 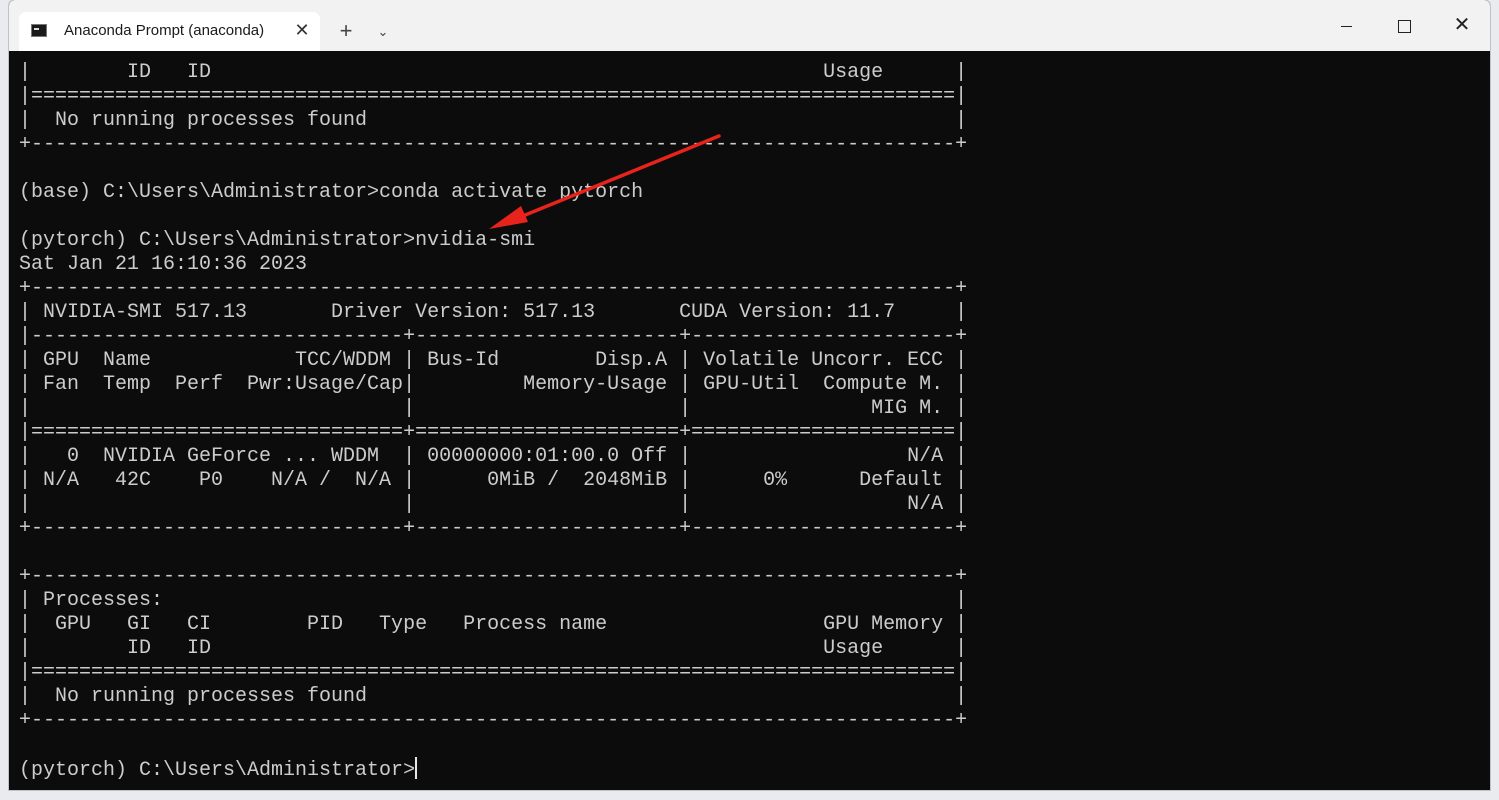 I want to click on minimize-button, so click(x=1346, y=25).